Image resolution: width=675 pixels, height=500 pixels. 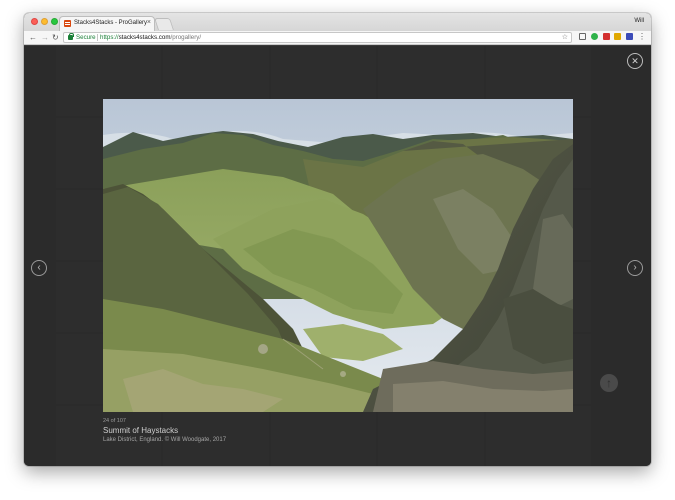 What do you see at coordinates (164, 24) in the screenshot?
I see `new-tab-button` at bounding box center [164, 24].